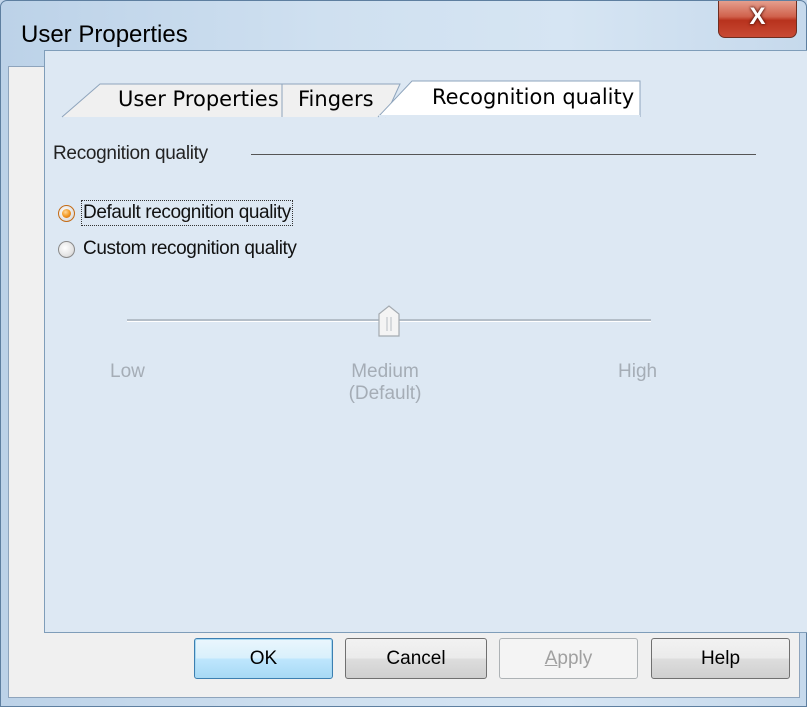  Describe the element at coordinates (385, 393) in the screenshot. I see `slider-default-text: (Default)` at that location.